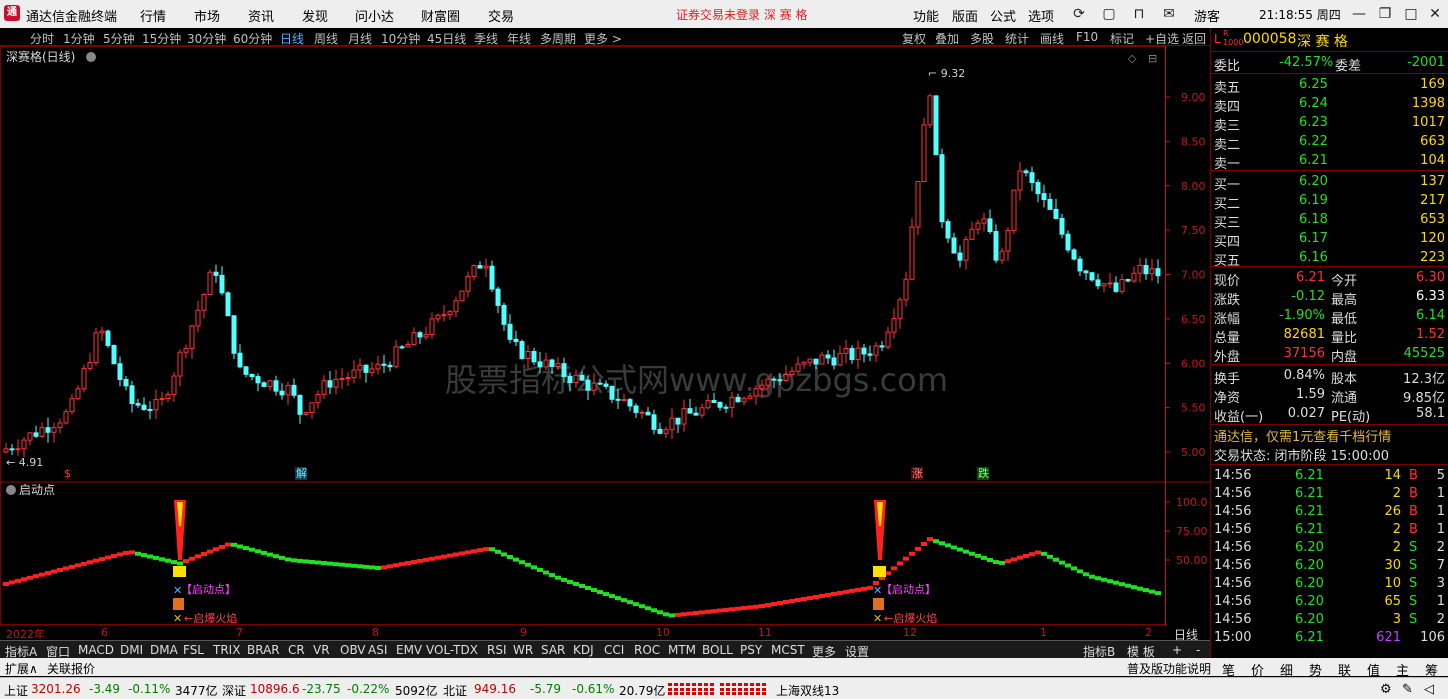 This screenshot has height=699, width=1448. I want to click on order-row: 卖一 6.21 104, so click(1329, 162).